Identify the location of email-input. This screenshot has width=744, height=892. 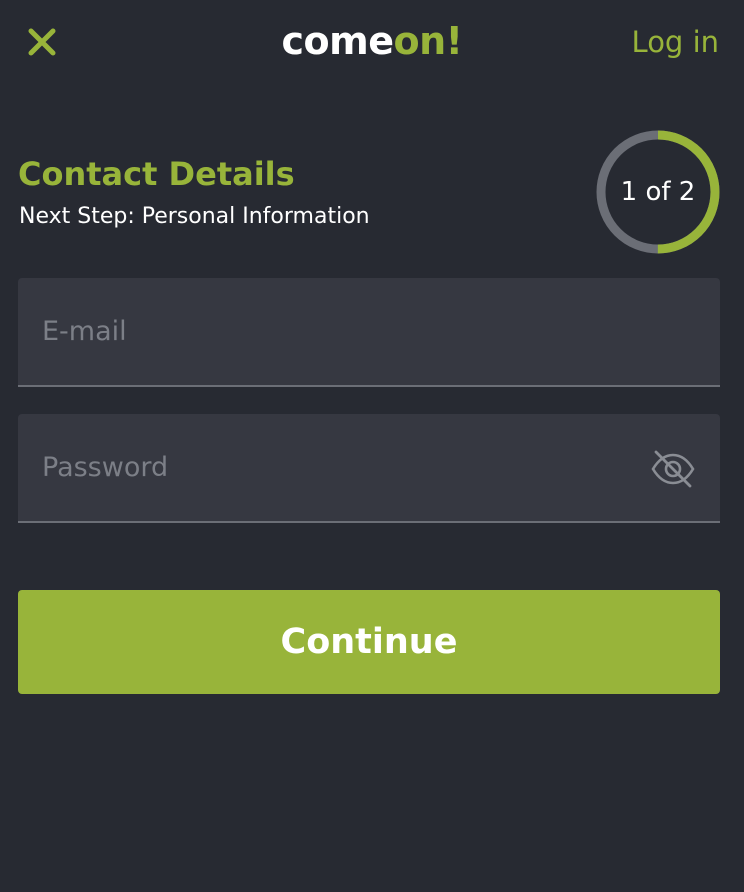
(342, 331).